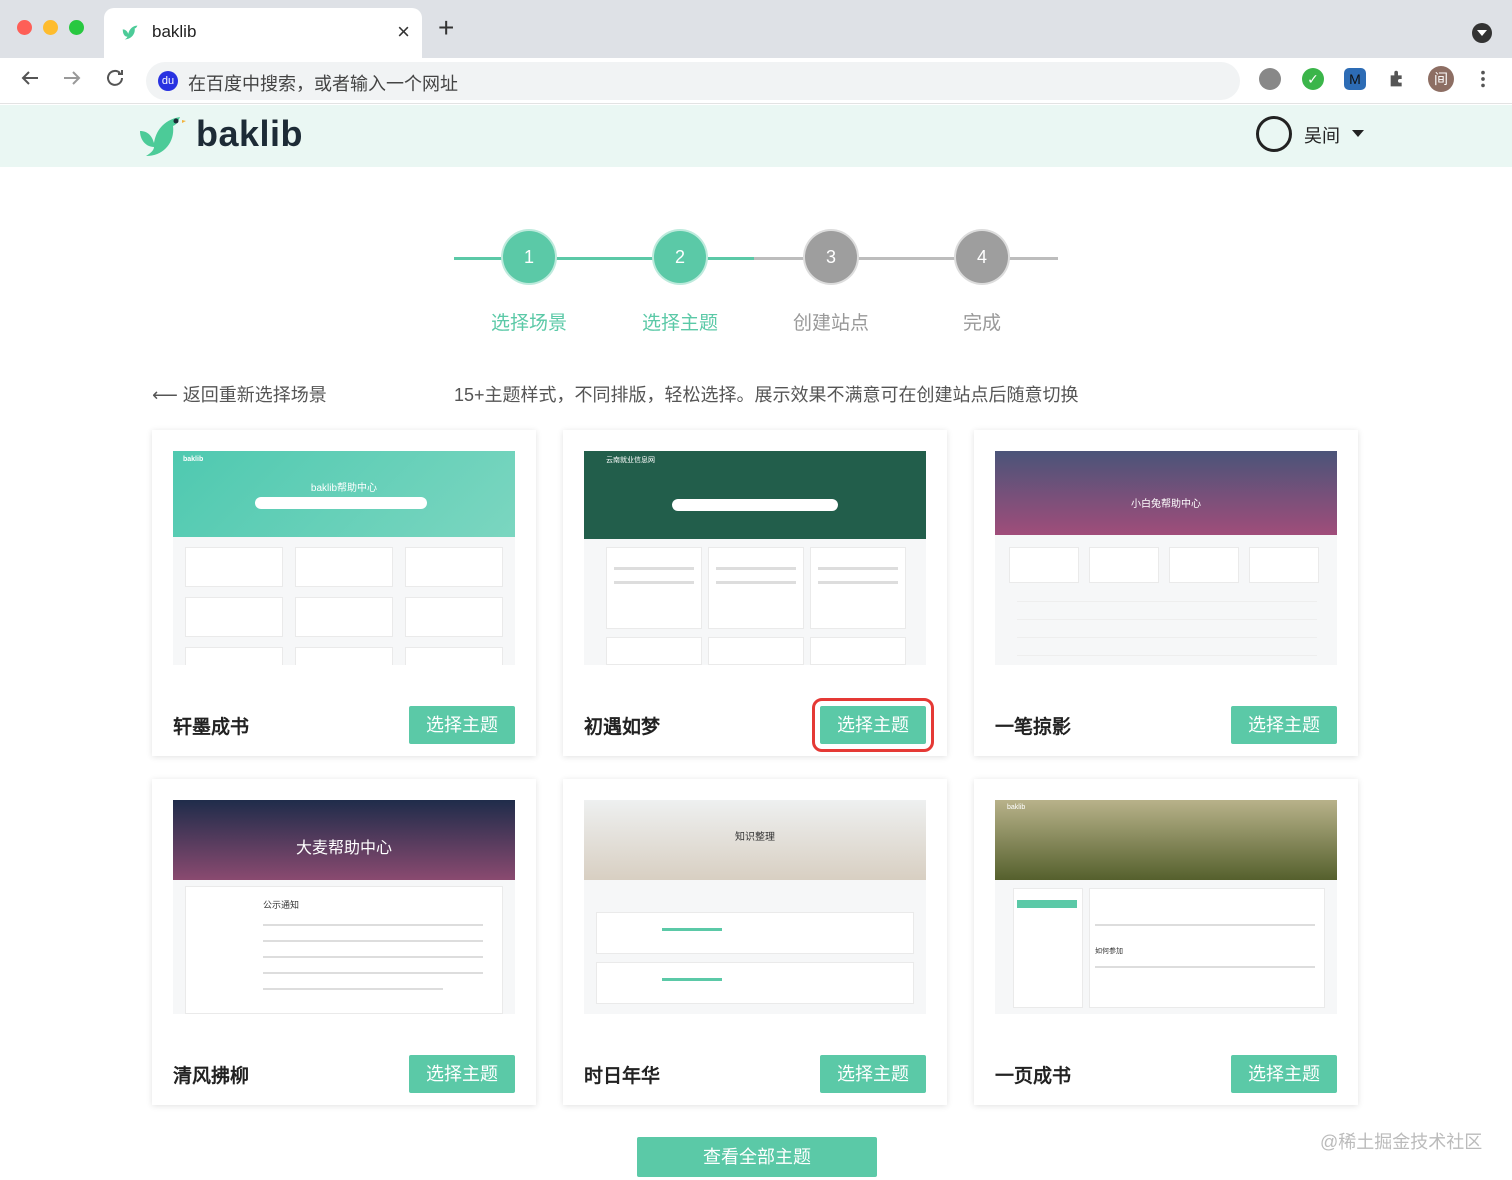 The image size is (1512, 1180). I want to click on preview-title: baklib帮助中心, so click(344, 488).